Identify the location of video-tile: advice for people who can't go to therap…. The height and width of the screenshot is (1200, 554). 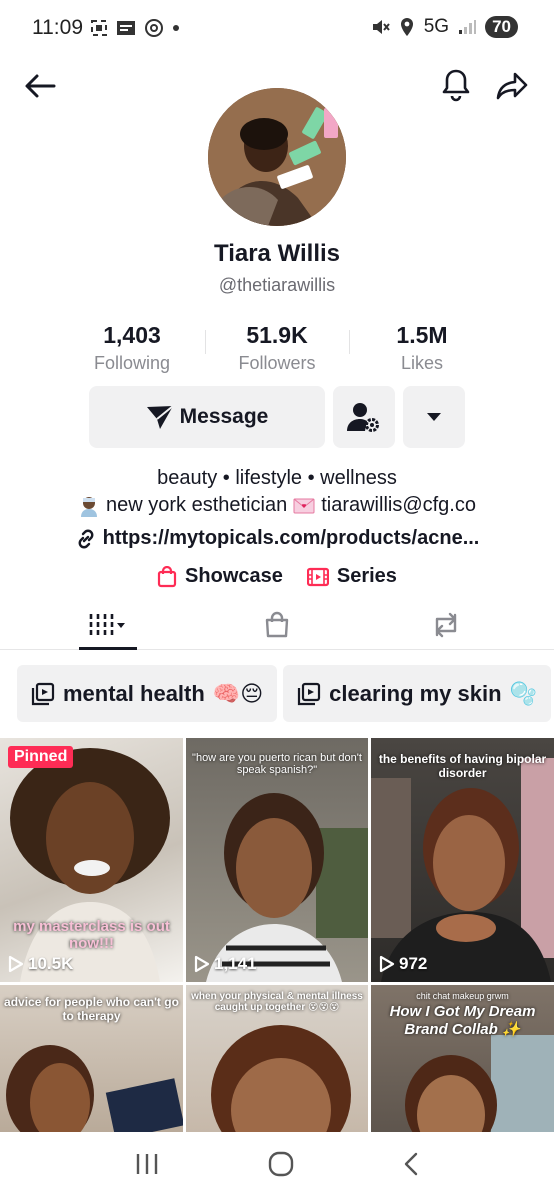
(91, 1059).